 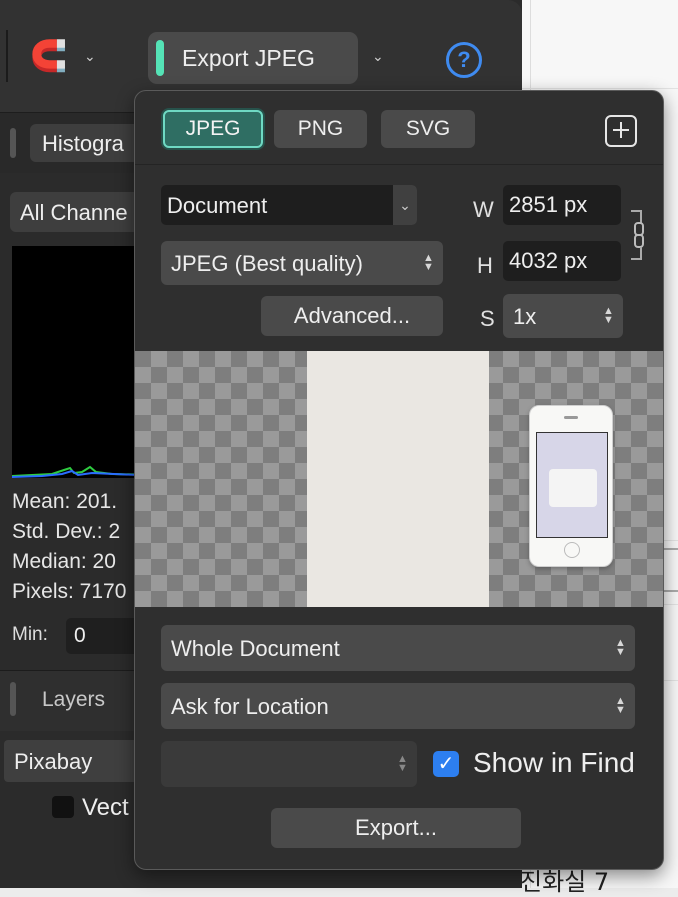 What do you see at coordinates (65, 501) in the screenshot?
I see `stat-mean: Mean: 201.` at bounding box center [65, 501].